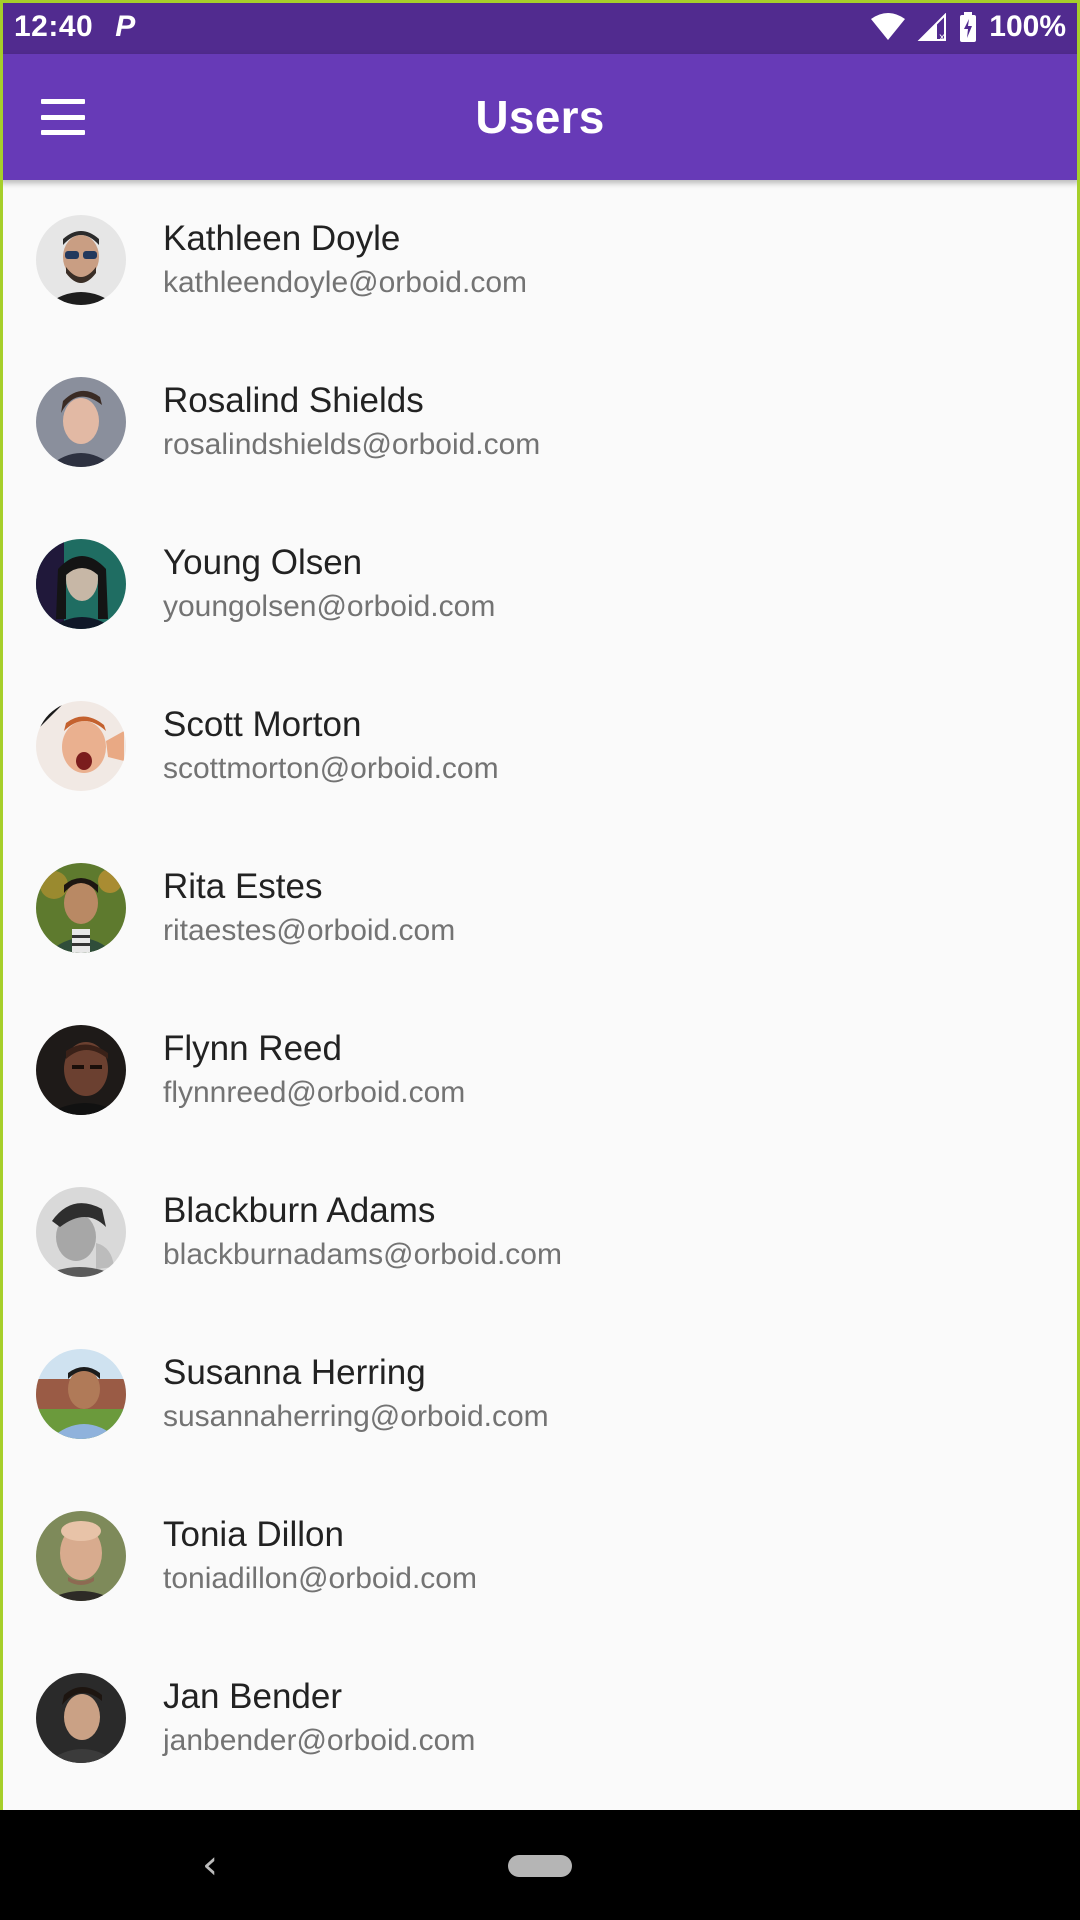 The height and width of the screenshot is (1920, 1080). Describe the element at coordinates (540, 1557) in the screenshot. I see `user-list-item: Tonia Dillon toniadillon@orboid.com` at that location.